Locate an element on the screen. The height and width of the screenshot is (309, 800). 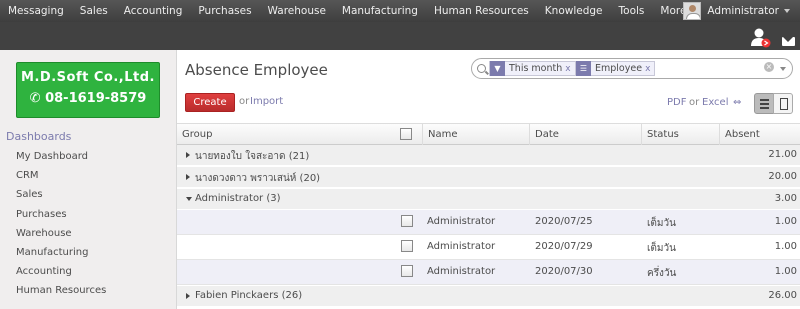
menu-purchases: Purchases is located at coordinates (224, 11).